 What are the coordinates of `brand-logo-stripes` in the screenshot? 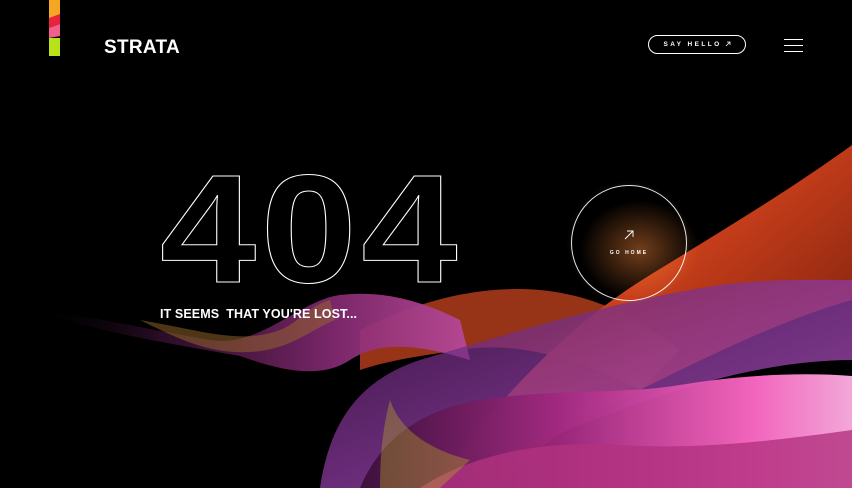 It's located at (54, 28).